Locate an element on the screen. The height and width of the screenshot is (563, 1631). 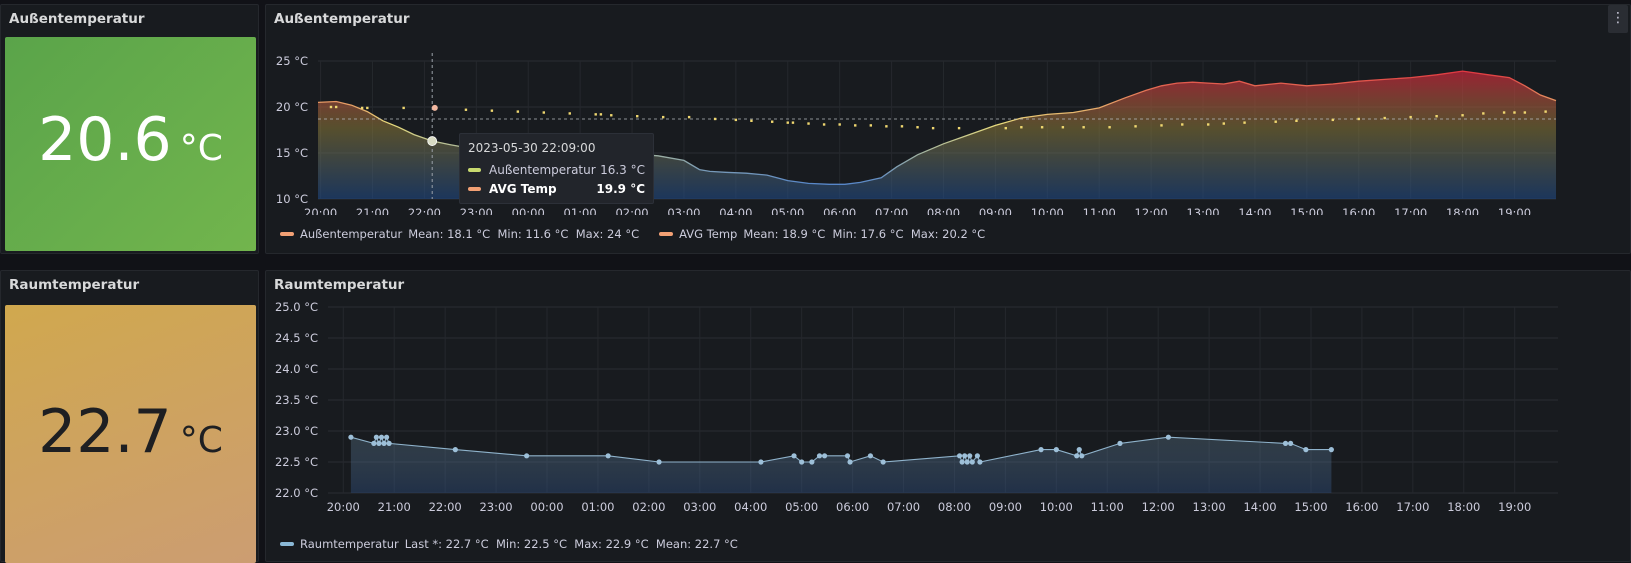
y-tick-label: 22.5 °C is located at coordinates (296, 462).